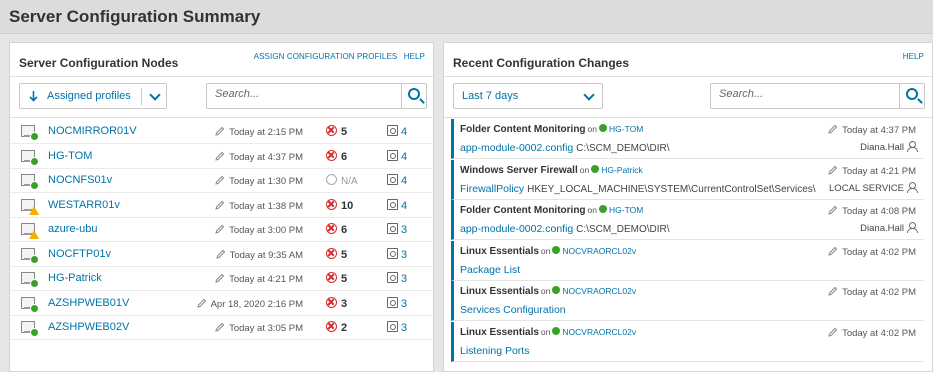  I want to click on node-name-link: HG-TOM, so click(70, 156).